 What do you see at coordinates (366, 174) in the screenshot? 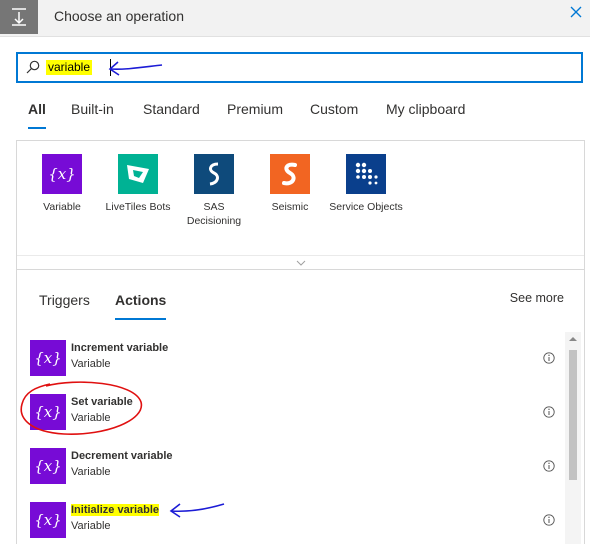
I see `service-objects-icon` at bounding box center [366, 174].